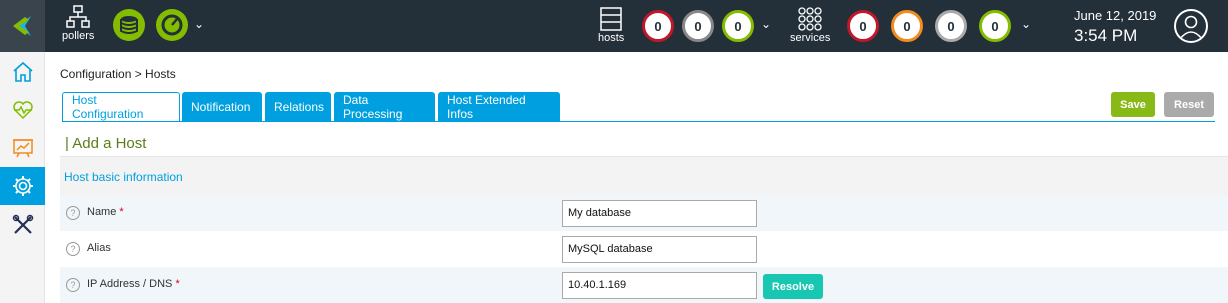 This screenshot has width=1228, height=303. I want to click on alias-label: Alias, so click(99, 248).